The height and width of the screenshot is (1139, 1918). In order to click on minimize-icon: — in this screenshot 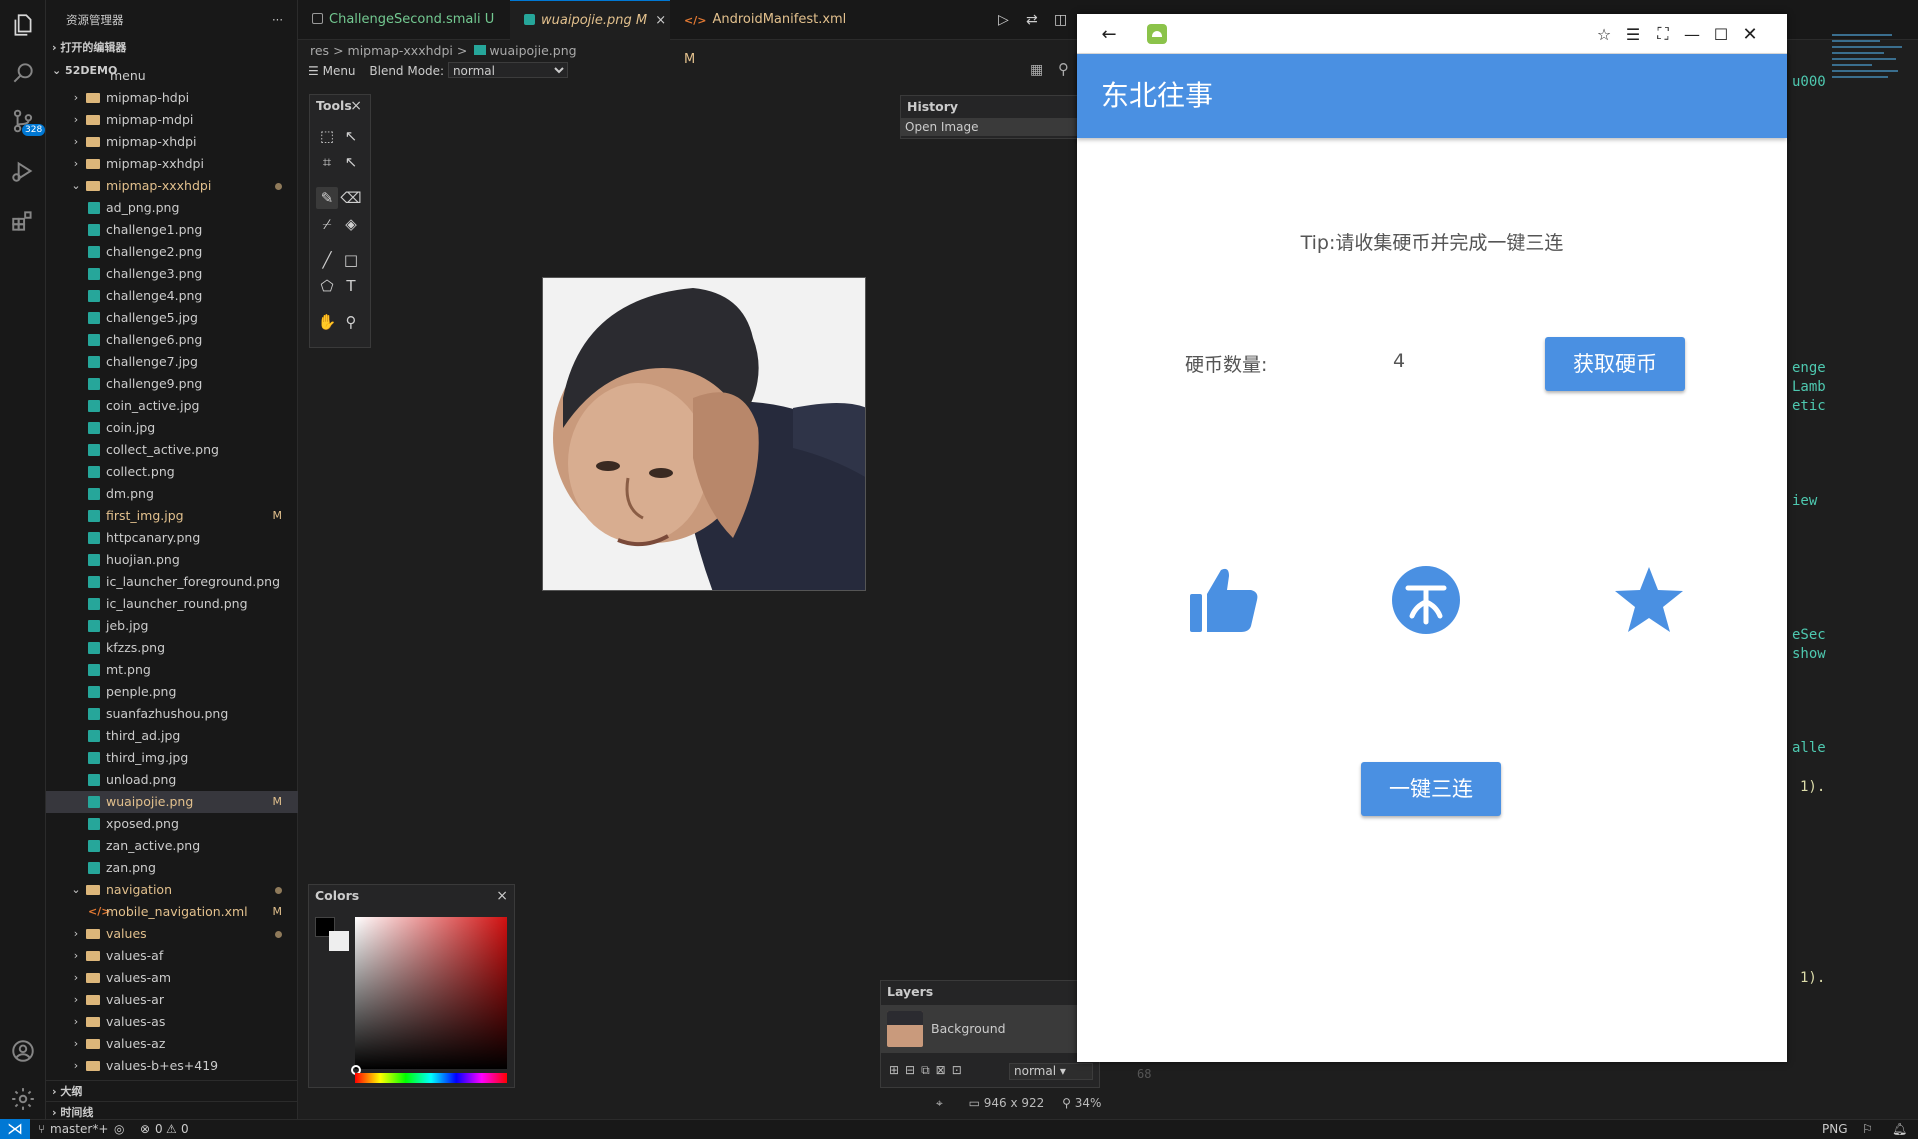, I will do `click(1692, 34)`.